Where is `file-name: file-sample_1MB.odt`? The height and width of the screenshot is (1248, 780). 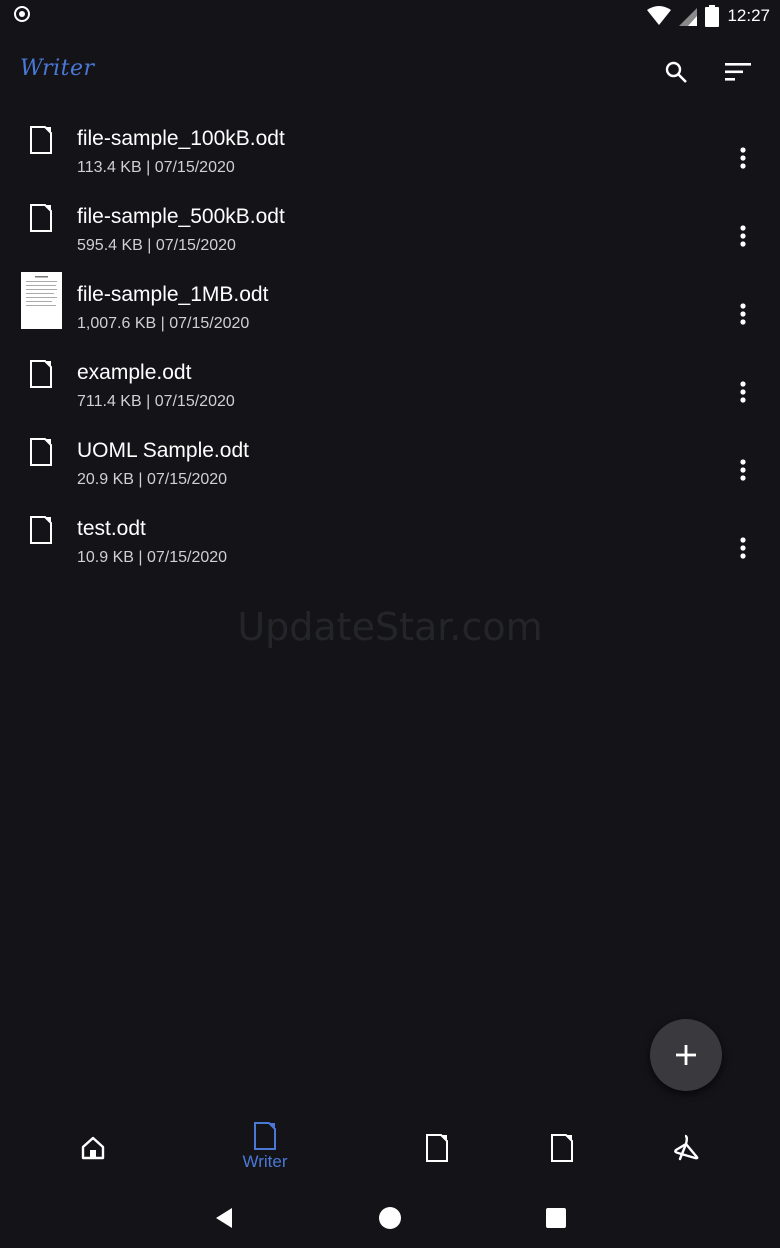 file-name: file-sample_1MB.odt is located at coordinates (173, 294).